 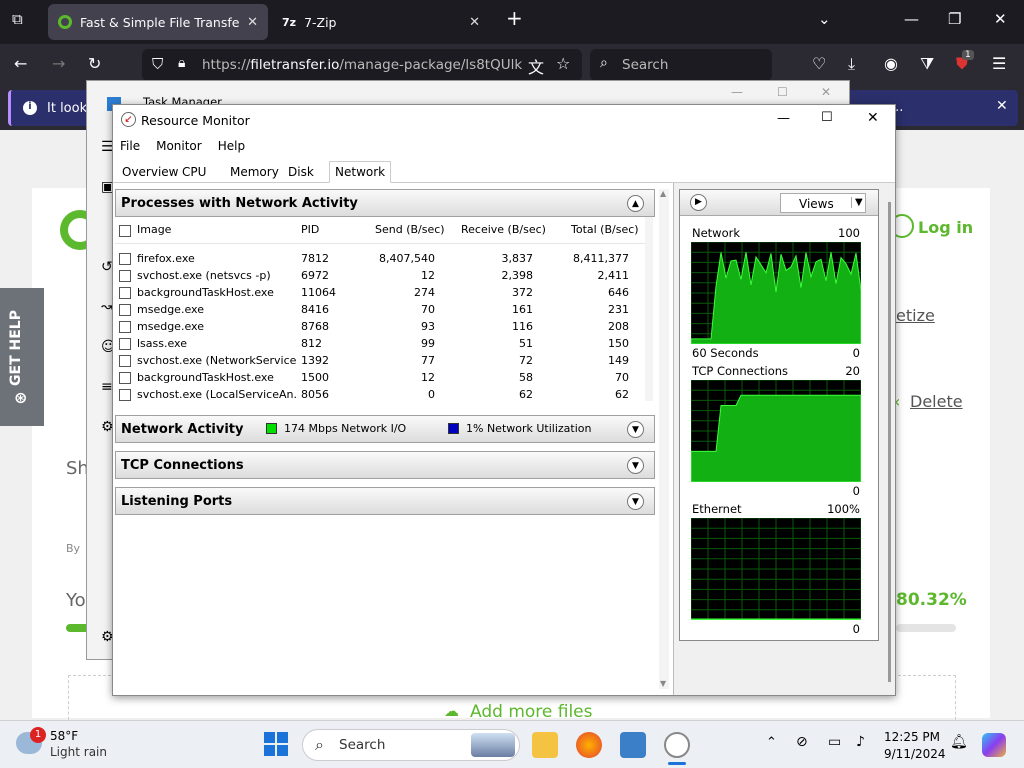 I want to click on close-window-icon: ✕, so click(x=1000, y=19).